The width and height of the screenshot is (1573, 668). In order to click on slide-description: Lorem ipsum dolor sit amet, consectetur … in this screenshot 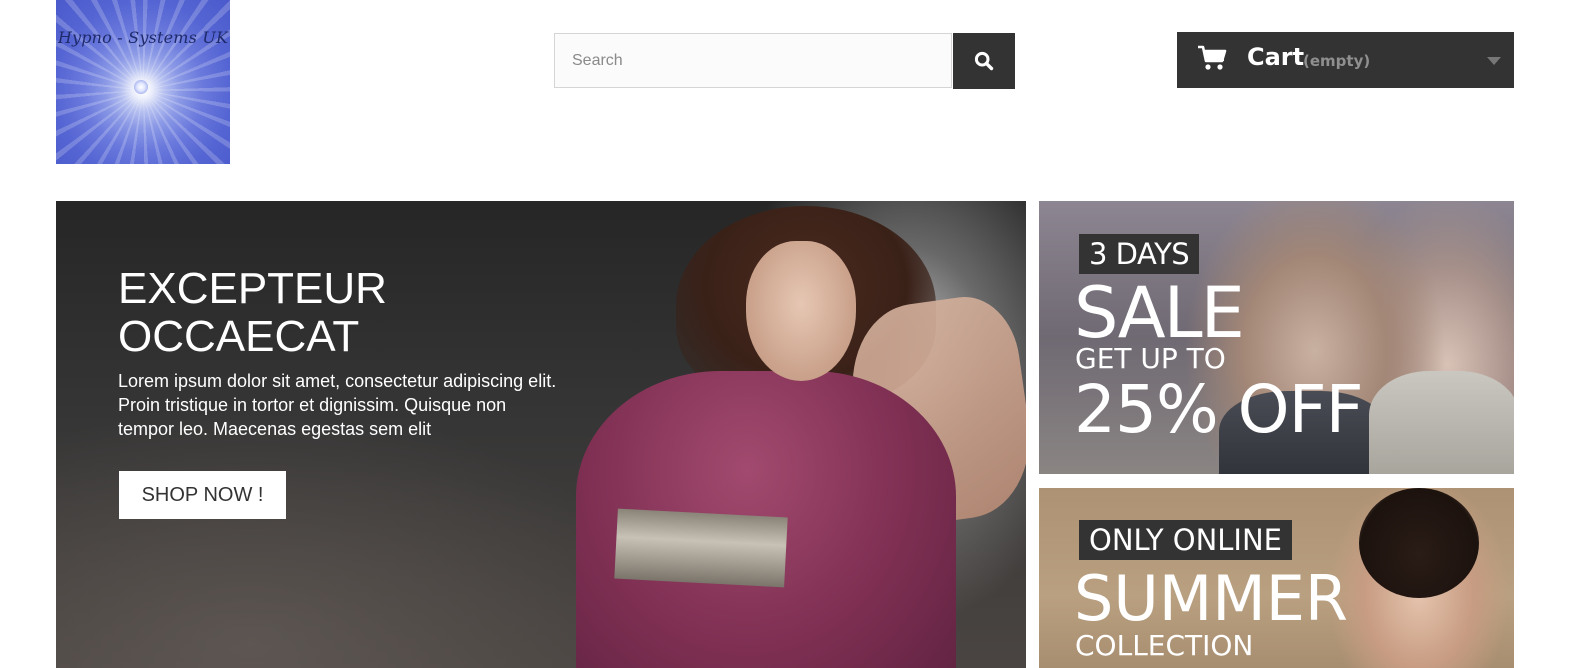, I will do `click(337, 405)`.